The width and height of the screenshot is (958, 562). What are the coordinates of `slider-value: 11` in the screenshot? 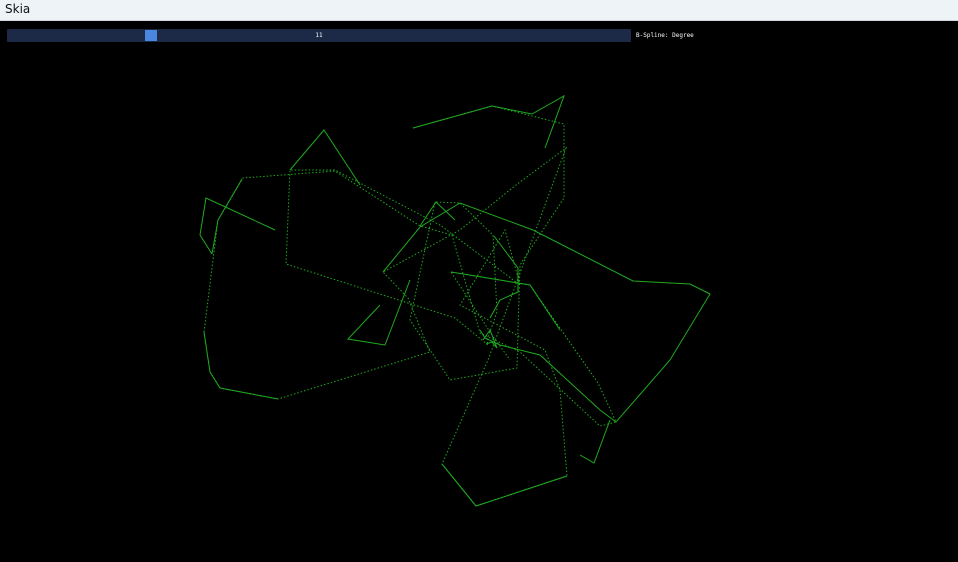 It's located at (319, 35).